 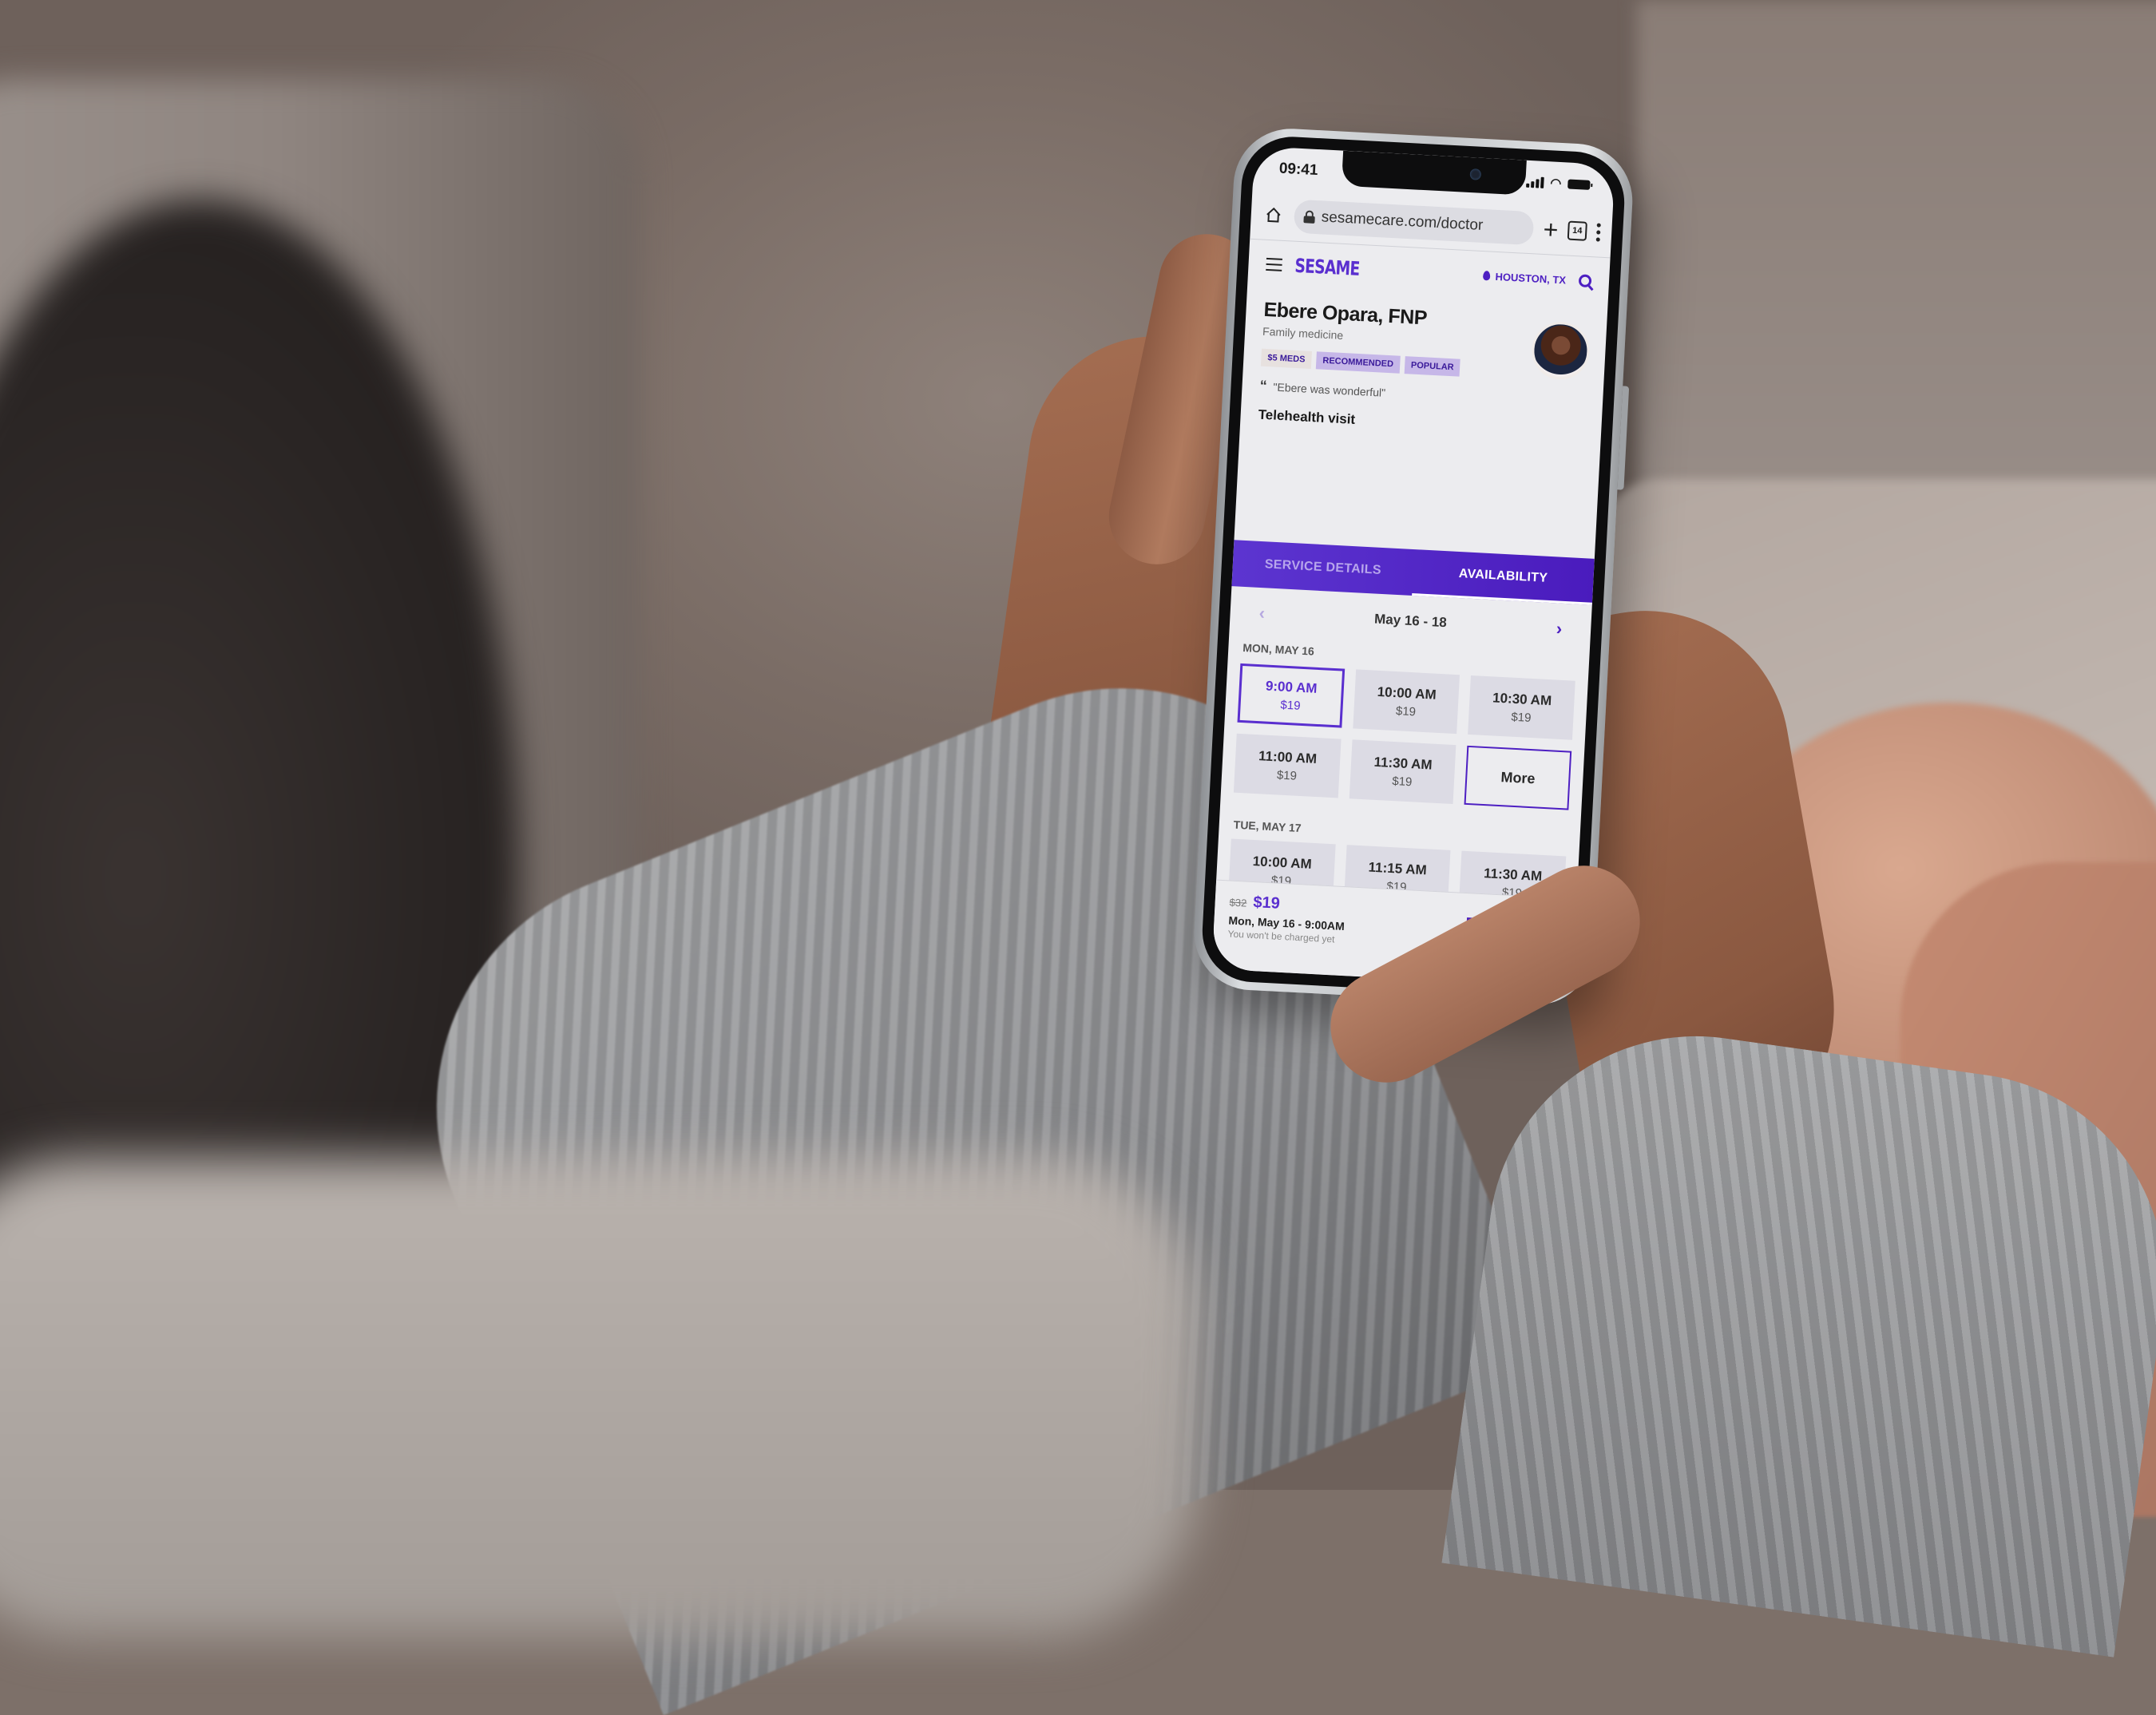 I want to click on address-bar: sesamecare.com/doctor, so click(x=1414, y=222).